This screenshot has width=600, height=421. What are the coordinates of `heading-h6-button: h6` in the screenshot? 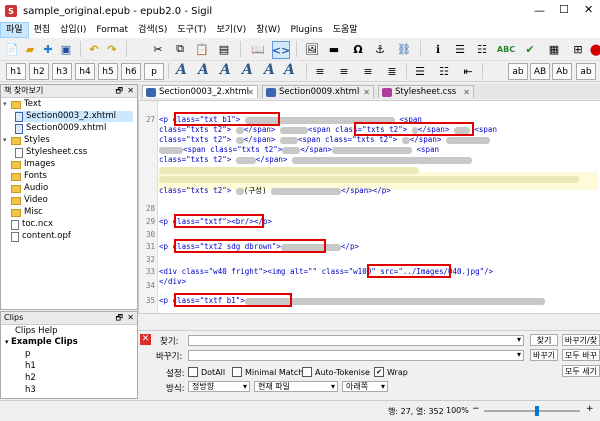 It's located at (131, 71).